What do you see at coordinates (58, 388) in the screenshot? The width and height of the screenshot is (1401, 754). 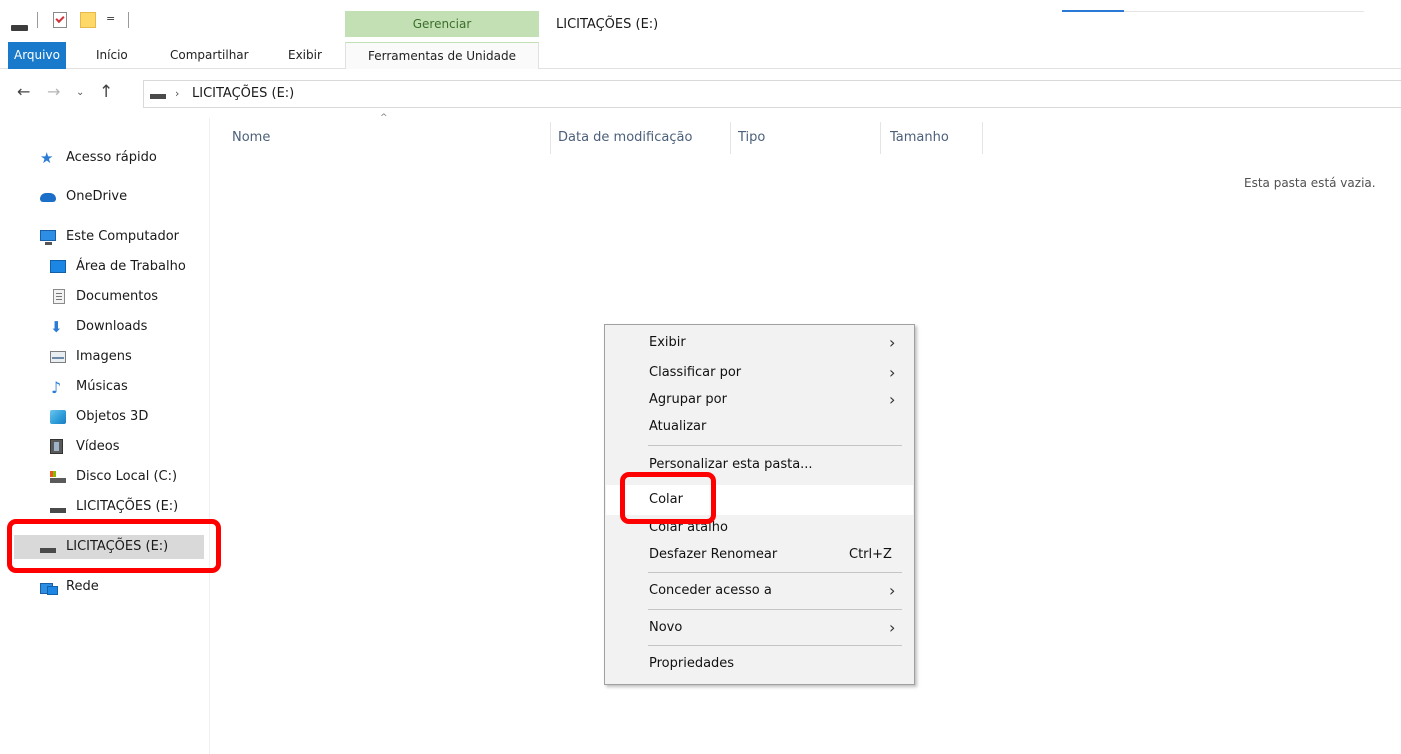 I see `music-icon` at bounding box center [58, 388].